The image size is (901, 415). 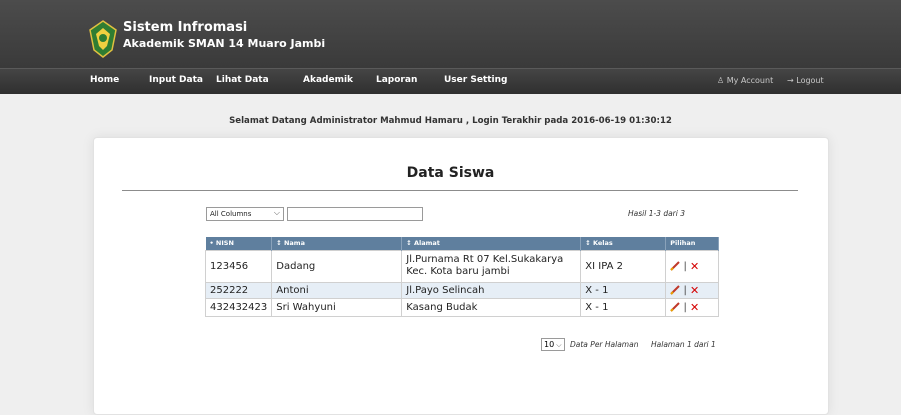 I want to click on col-header-pilihan: Pilihan, so click(x=692, y=243).